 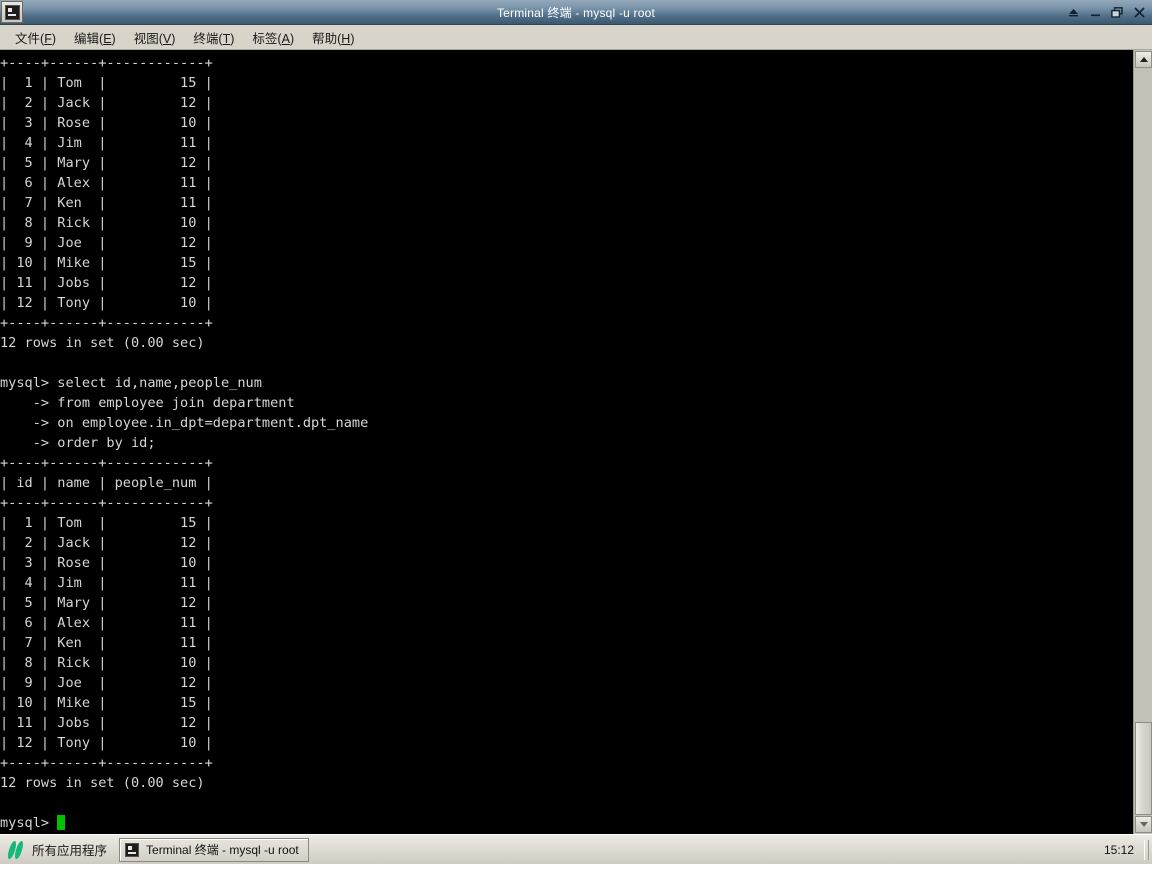 I want to click on menu-view-mnemonic: V, so click(x=167, y=38).